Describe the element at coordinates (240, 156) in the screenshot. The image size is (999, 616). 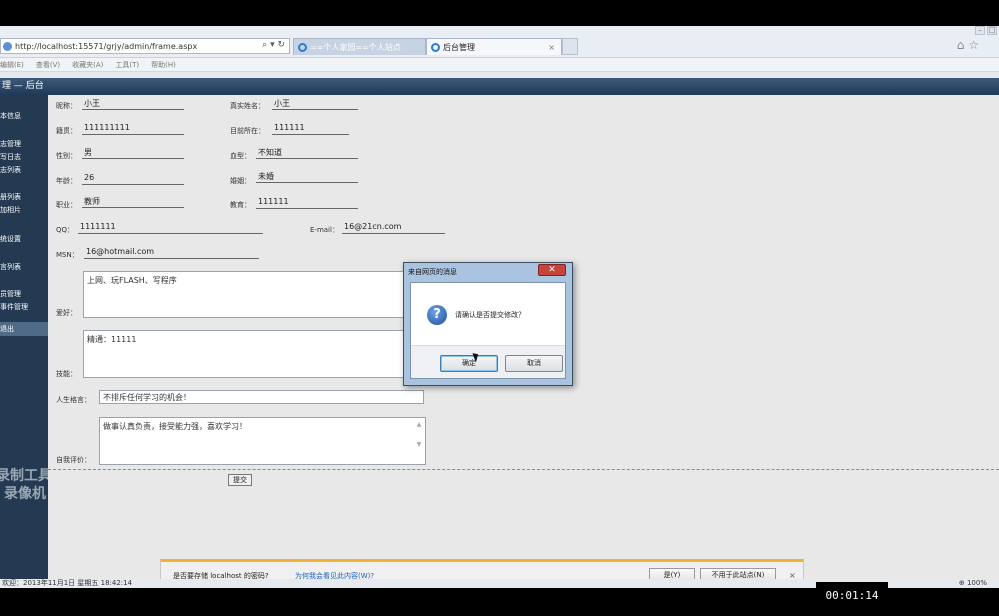
I see `blood-label: 血型：` at that location.